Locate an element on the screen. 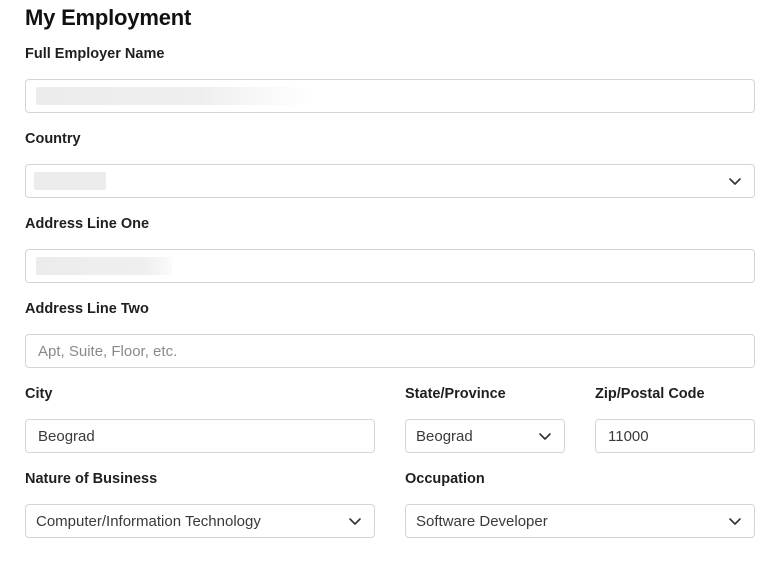  address-one-label: Address Line One is located at coordinates (87, 224).